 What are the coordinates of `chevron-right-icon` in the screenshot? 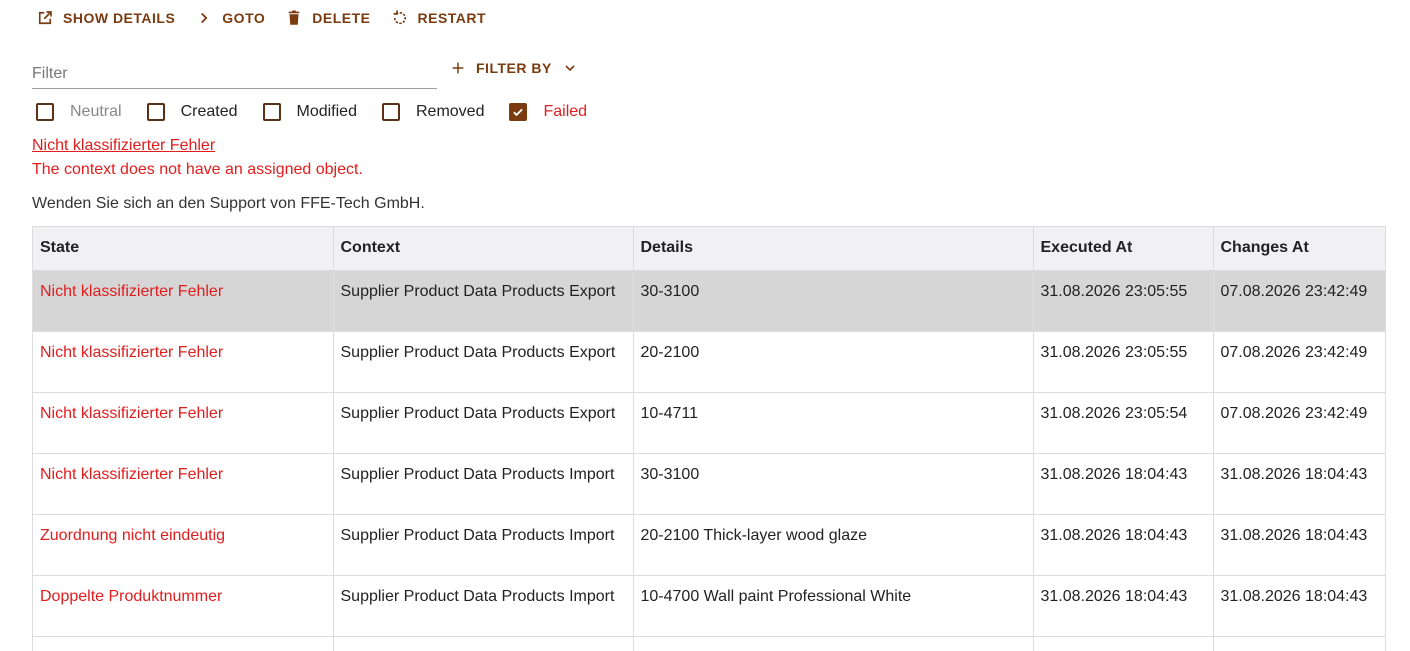 It's located at (204, 18).